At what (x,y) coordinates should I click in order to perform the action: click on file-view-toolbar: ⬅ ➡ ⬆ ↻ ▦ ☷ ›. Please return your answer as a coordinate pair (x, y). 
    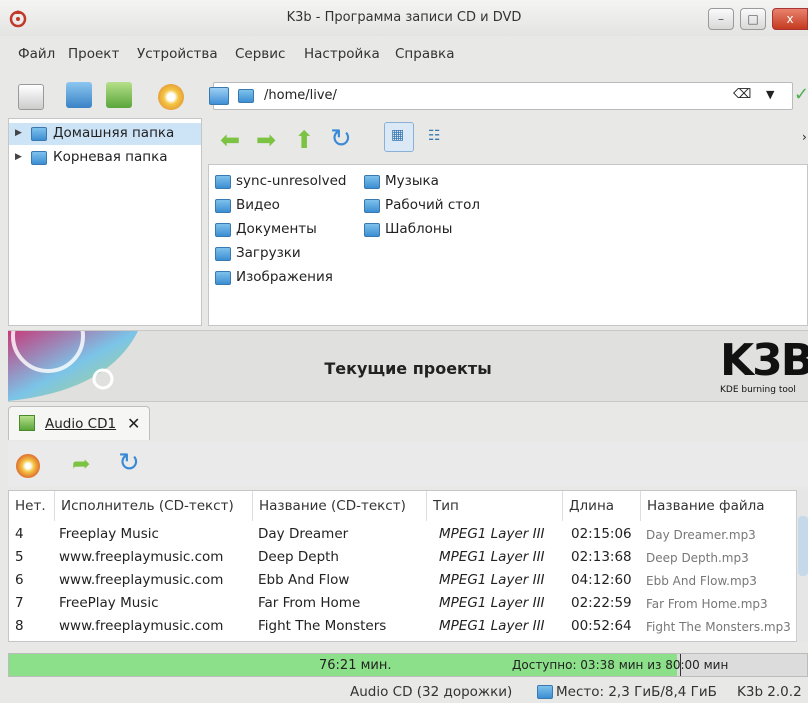
    Looking at the image, I should click on (508, 141).